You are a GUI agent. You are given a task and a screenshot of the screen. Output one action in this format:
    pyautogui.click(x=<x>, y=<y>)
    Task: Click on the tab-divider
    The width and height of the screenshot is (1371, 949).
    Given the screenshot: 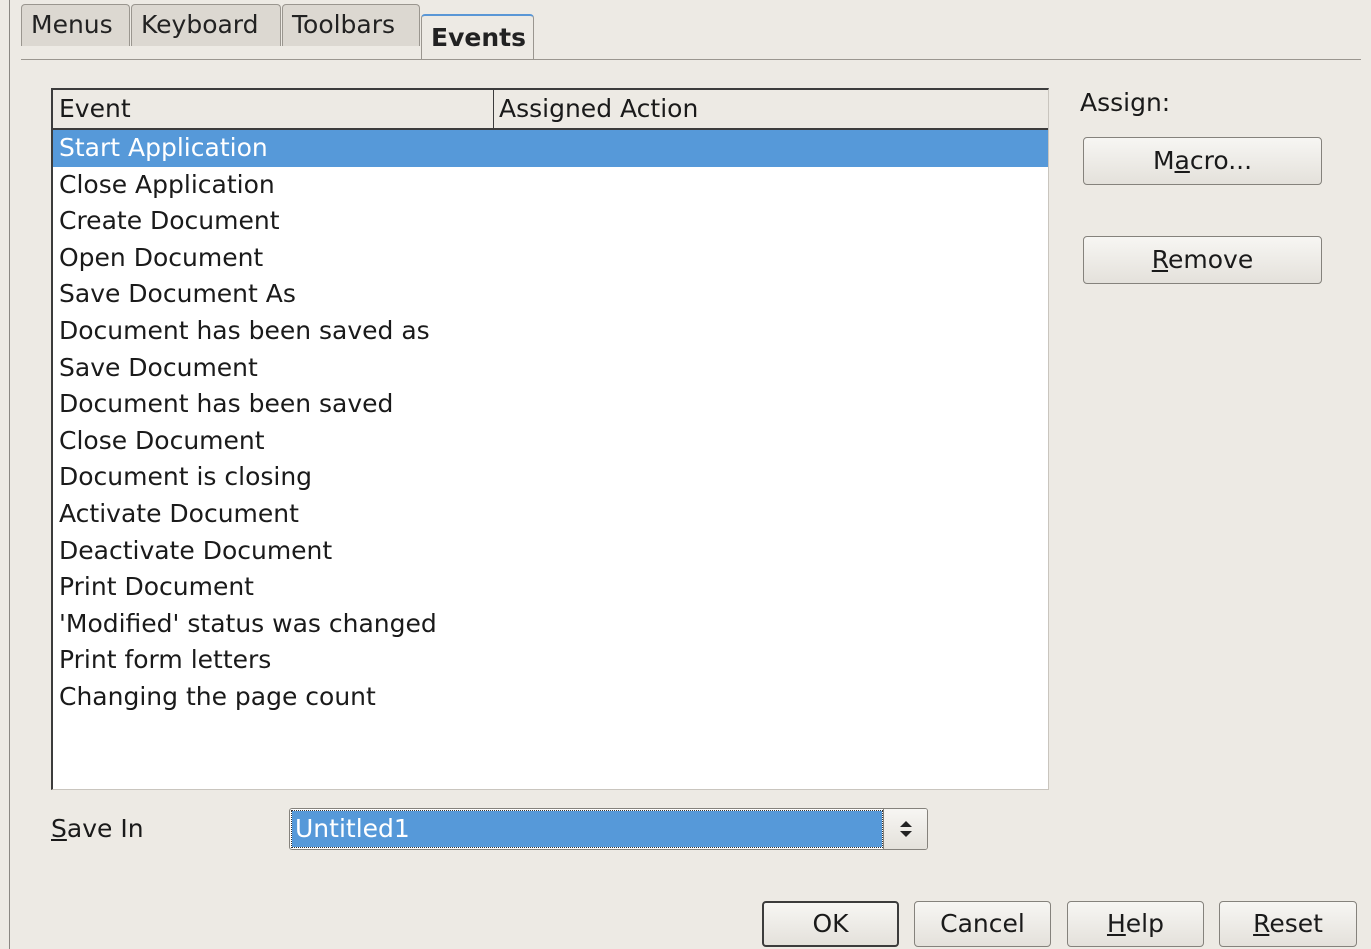 What is the action you would take?
    pyautogui.click(x=691, y=59)
    